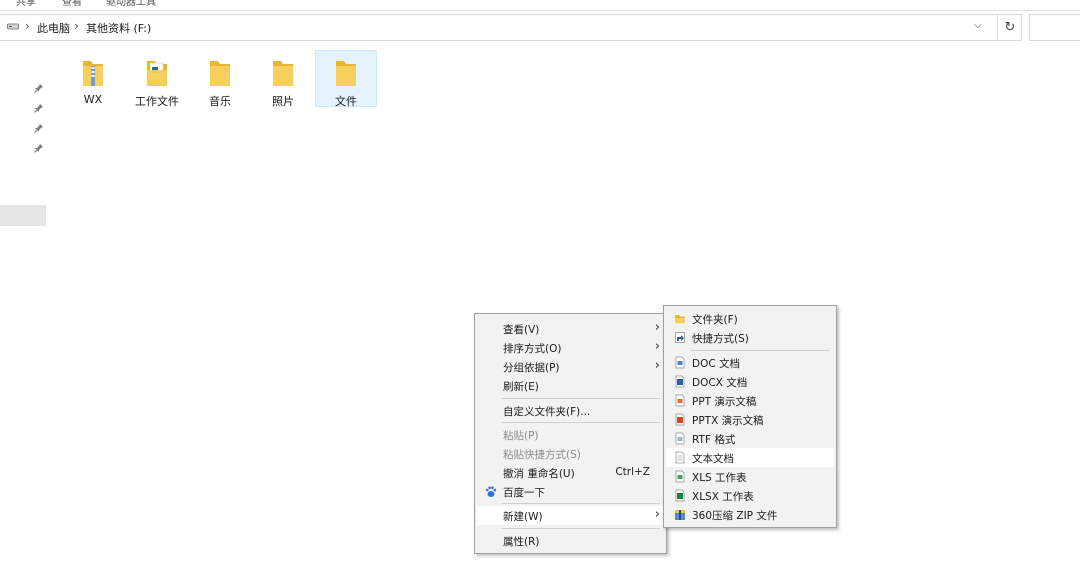 Image resolution: width=1080 pixels, height=572 pixels. Describe the element at coordinates (570, 540) in the screenshot. I see `menu-item-properties: 属性(R)` at that location.